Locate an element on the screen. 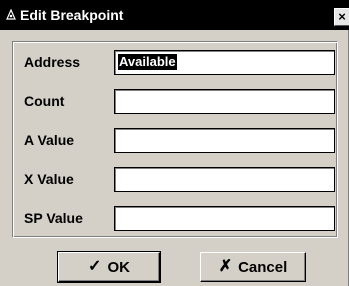 This screenshot has height=286, width=349. sp-value-label: SP Value is located at coordinates (53, 218).